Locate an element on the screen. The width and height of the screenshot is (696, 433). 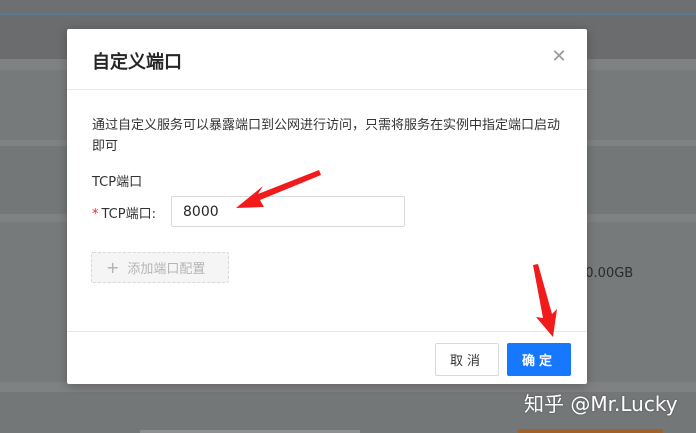
dialog-footer: 取消 确定 is located at coordinates (327, 357).